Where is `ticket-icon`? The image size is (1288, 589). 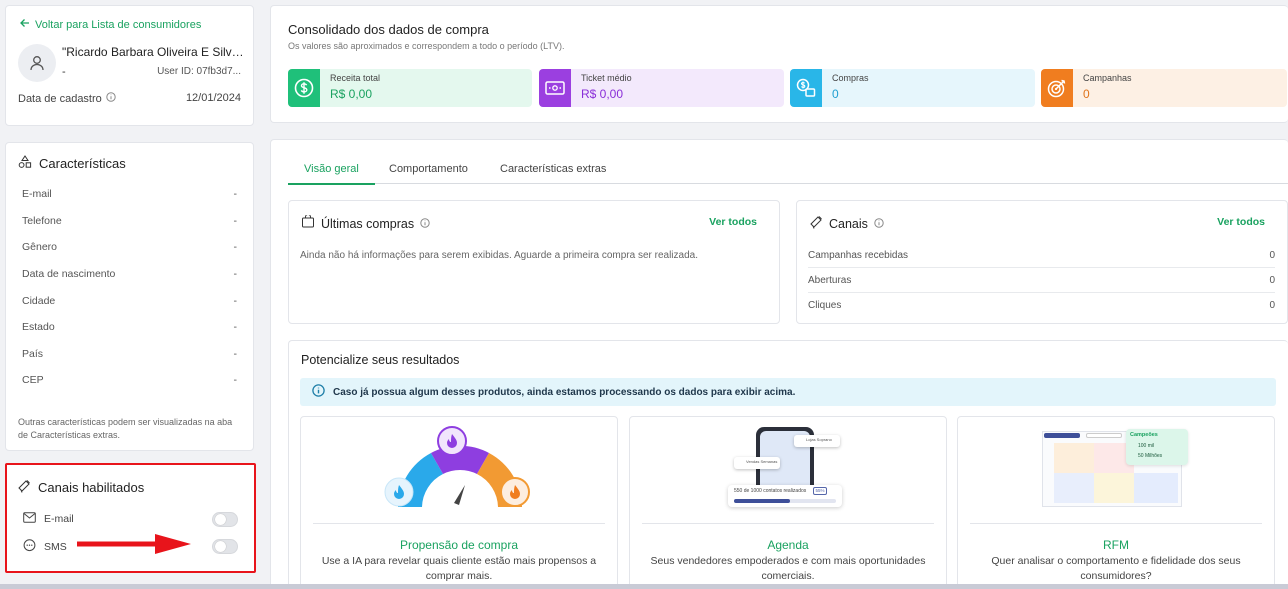
ticket-icon is located at coordinates (555, 88).